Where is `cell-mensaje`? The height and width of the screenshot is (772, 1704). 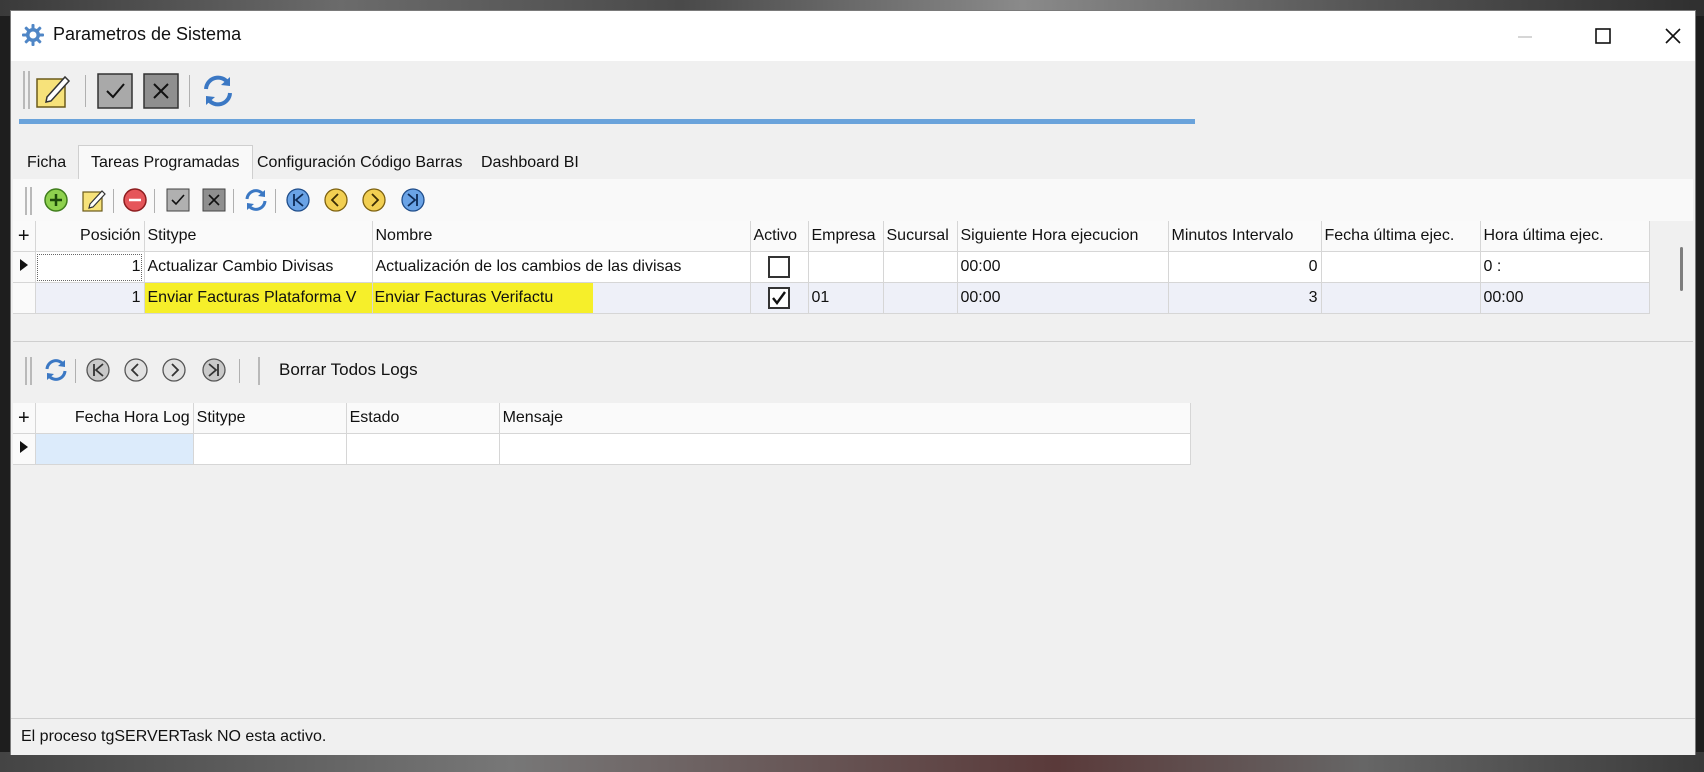 cell-mensaje is located at coordinates (845, 449).